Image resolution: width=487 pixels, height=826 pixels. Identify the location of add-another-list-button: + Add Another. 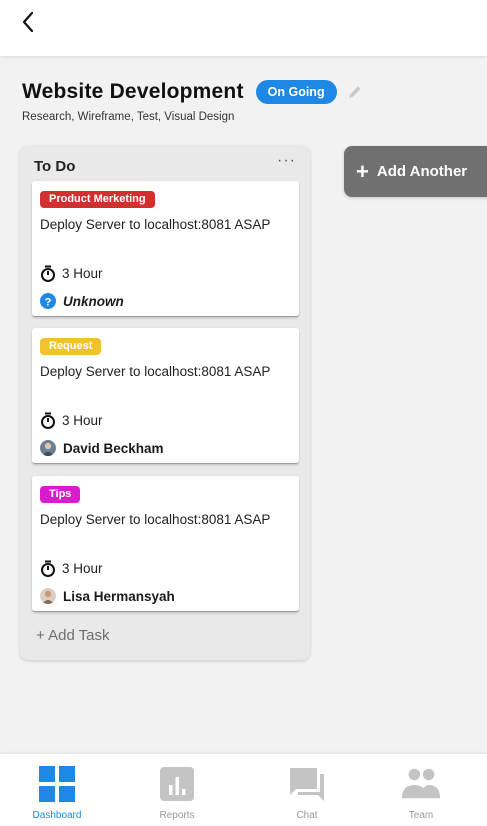
(415, 171).